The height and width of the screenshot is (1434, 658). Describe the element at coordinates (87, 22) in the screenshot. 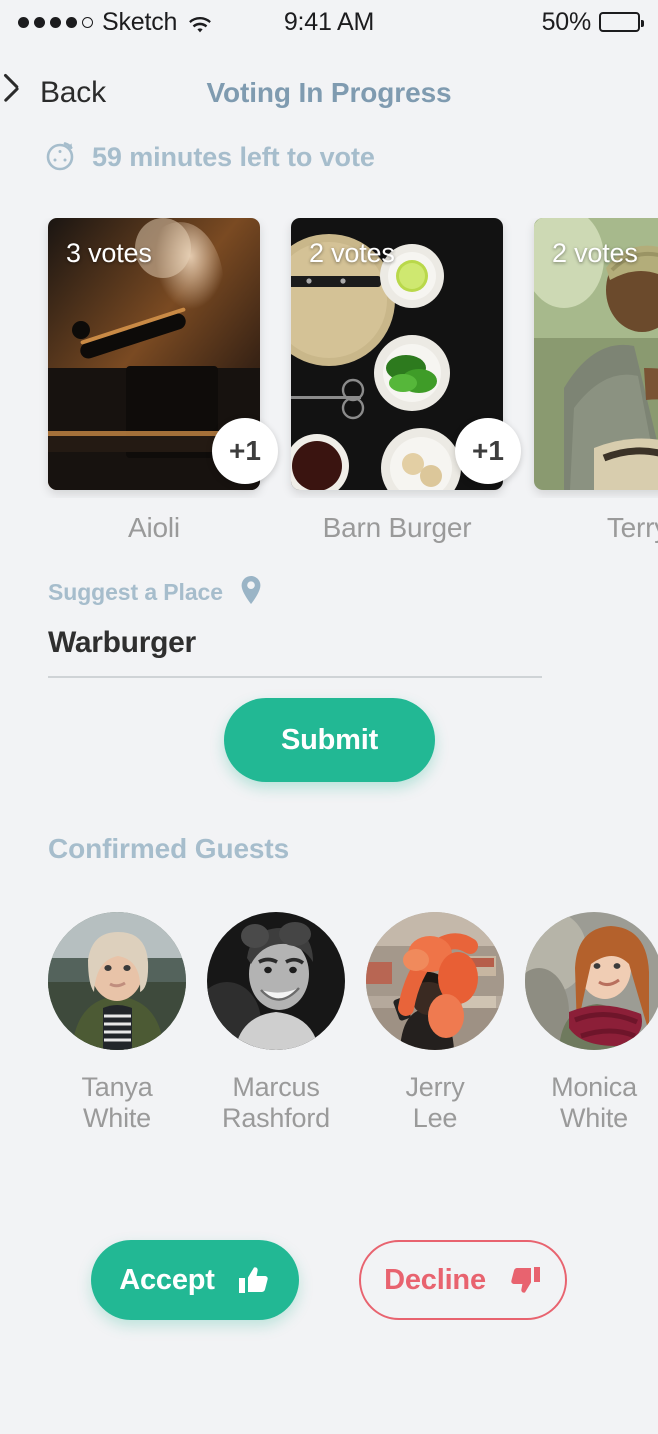

I see `signal-dot-empty` at that location.